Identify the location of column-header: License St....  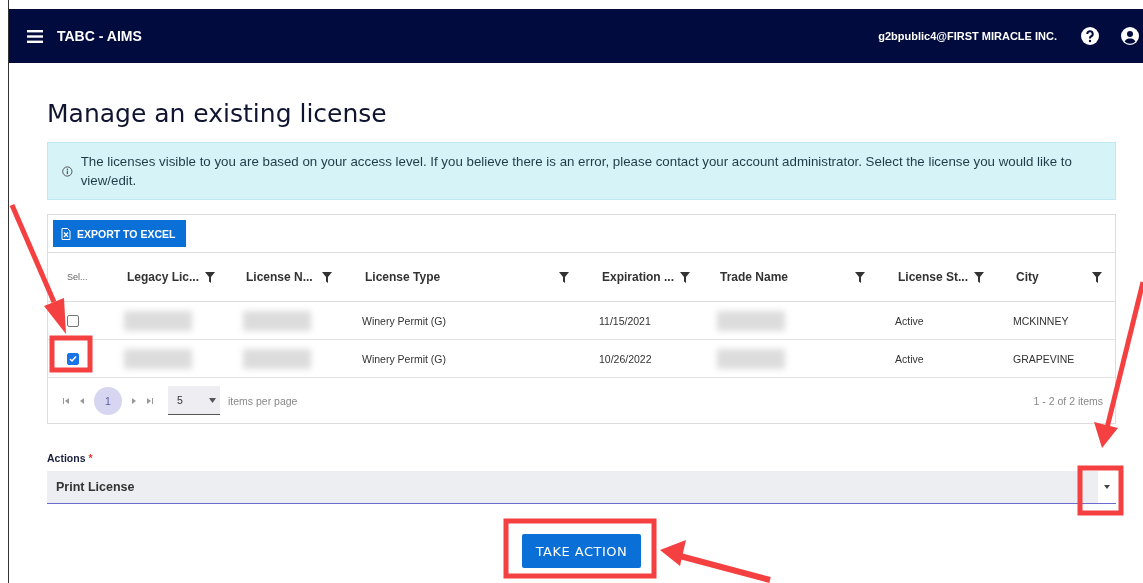
(933, 277).